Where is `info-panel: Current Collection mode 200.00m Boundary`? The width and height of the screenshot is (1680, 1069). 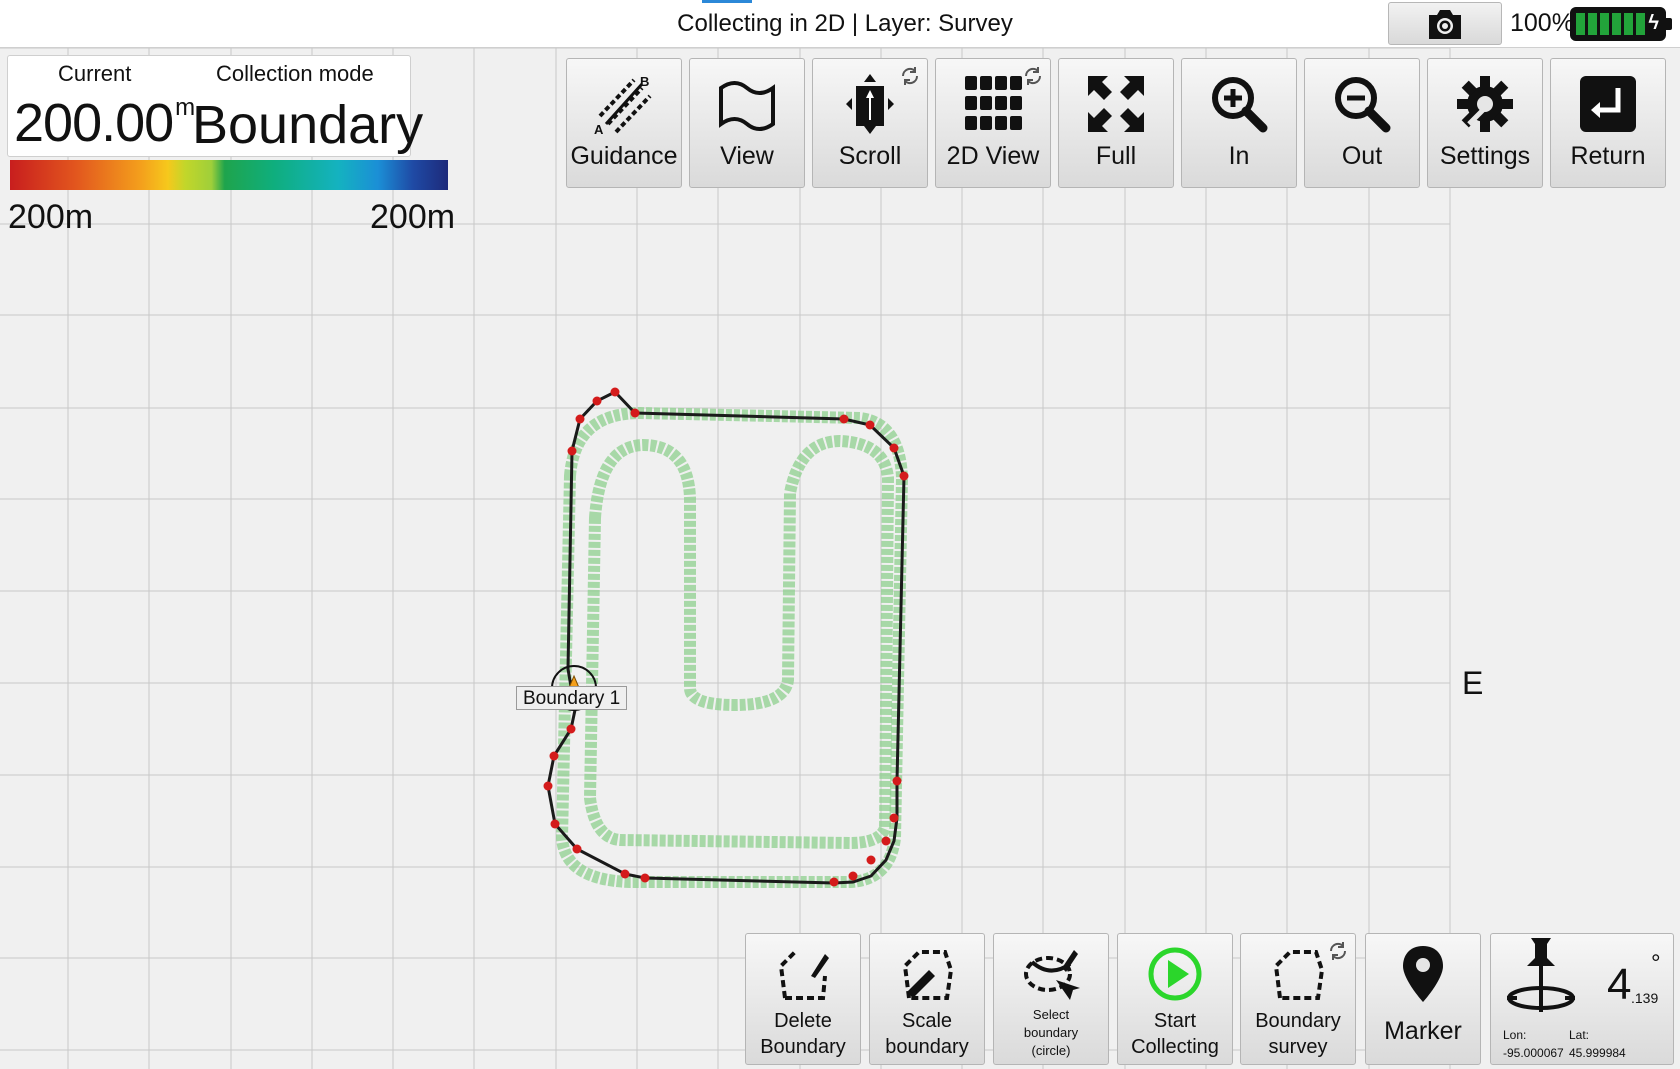 info-panel: Current Collection mode 200.00m Boundary is located at coordinates (215, 106).